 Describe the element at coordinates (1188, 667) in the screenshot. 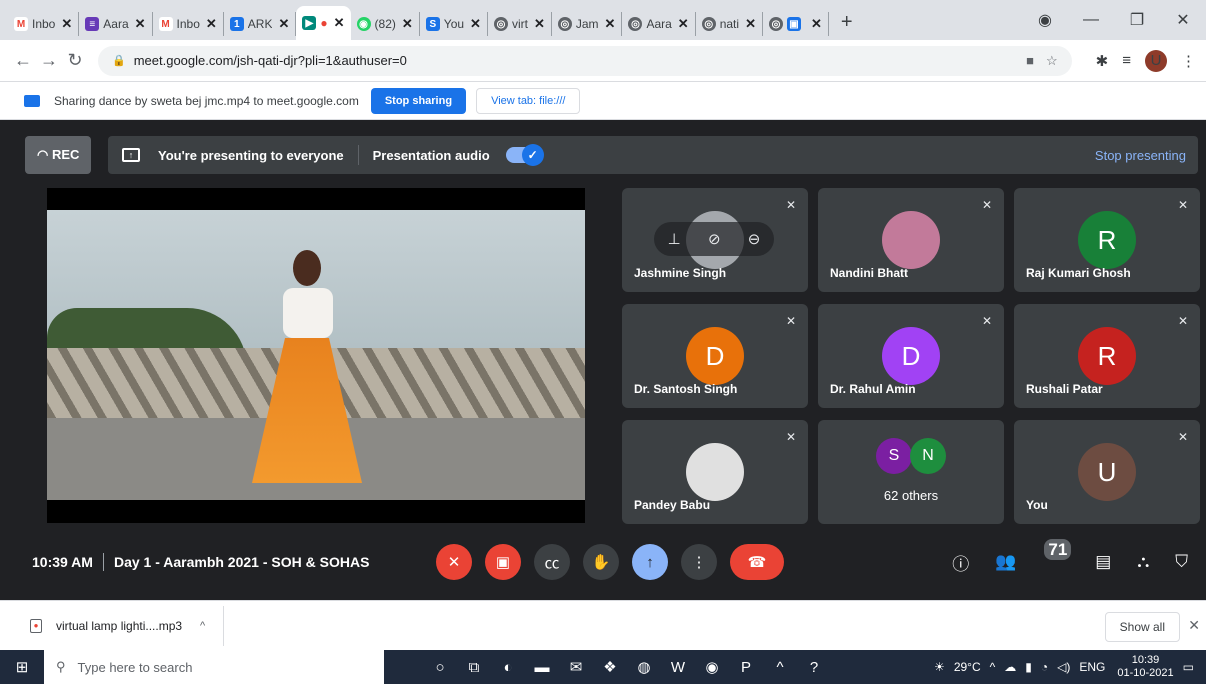

I see `notification-icon: ▭` at that location.